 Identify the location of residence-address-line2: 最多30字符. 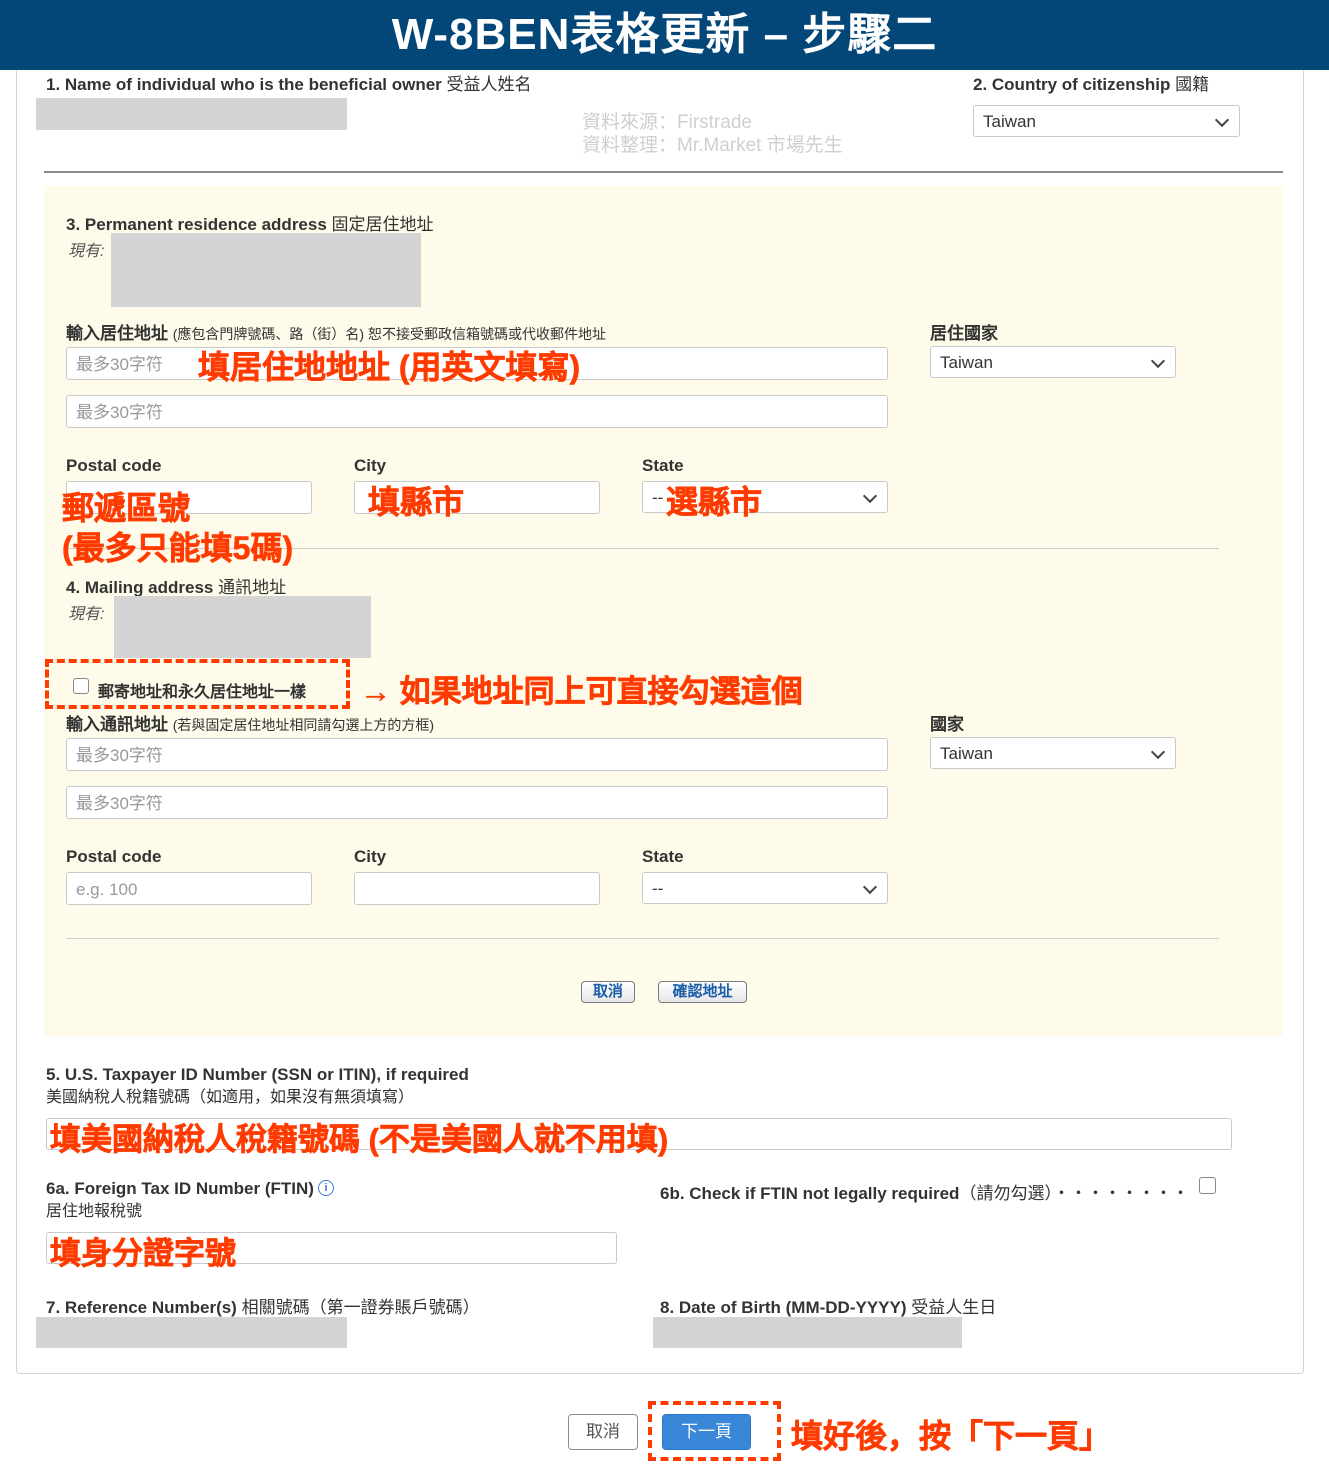
(477, 411).